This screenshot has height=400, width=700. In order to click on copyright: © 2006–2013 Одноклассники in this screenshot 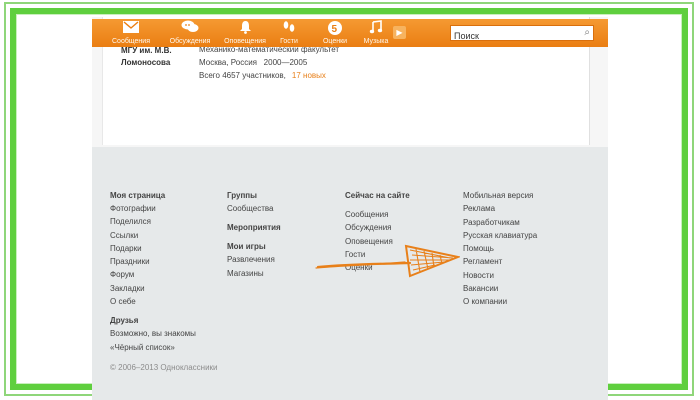, I will do `click(164, 367)`.